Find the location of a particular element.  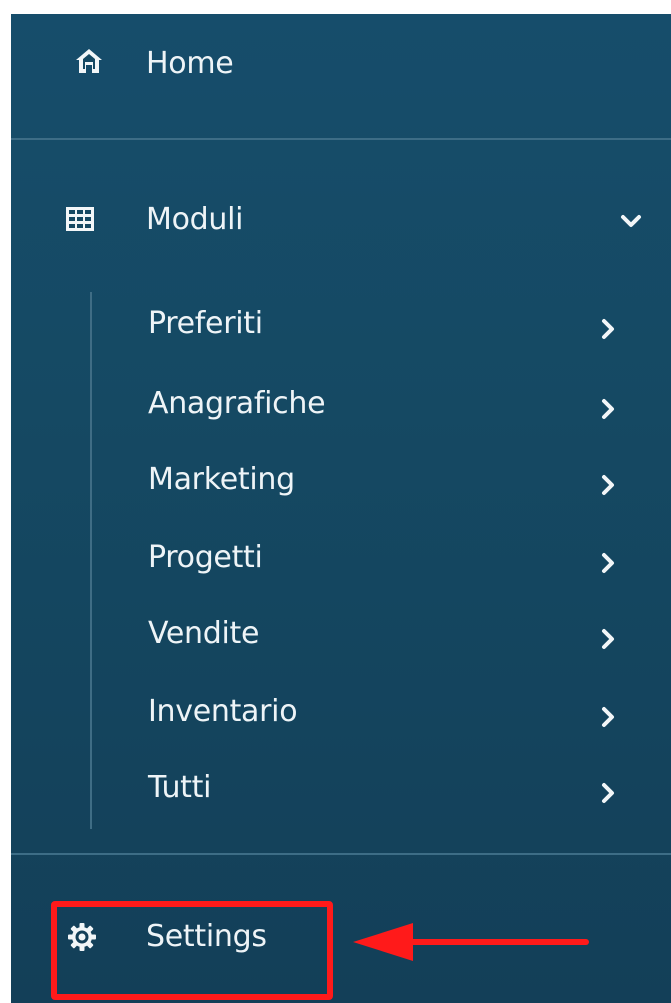

chevron-down-icon is located at coordinates (631, 221).